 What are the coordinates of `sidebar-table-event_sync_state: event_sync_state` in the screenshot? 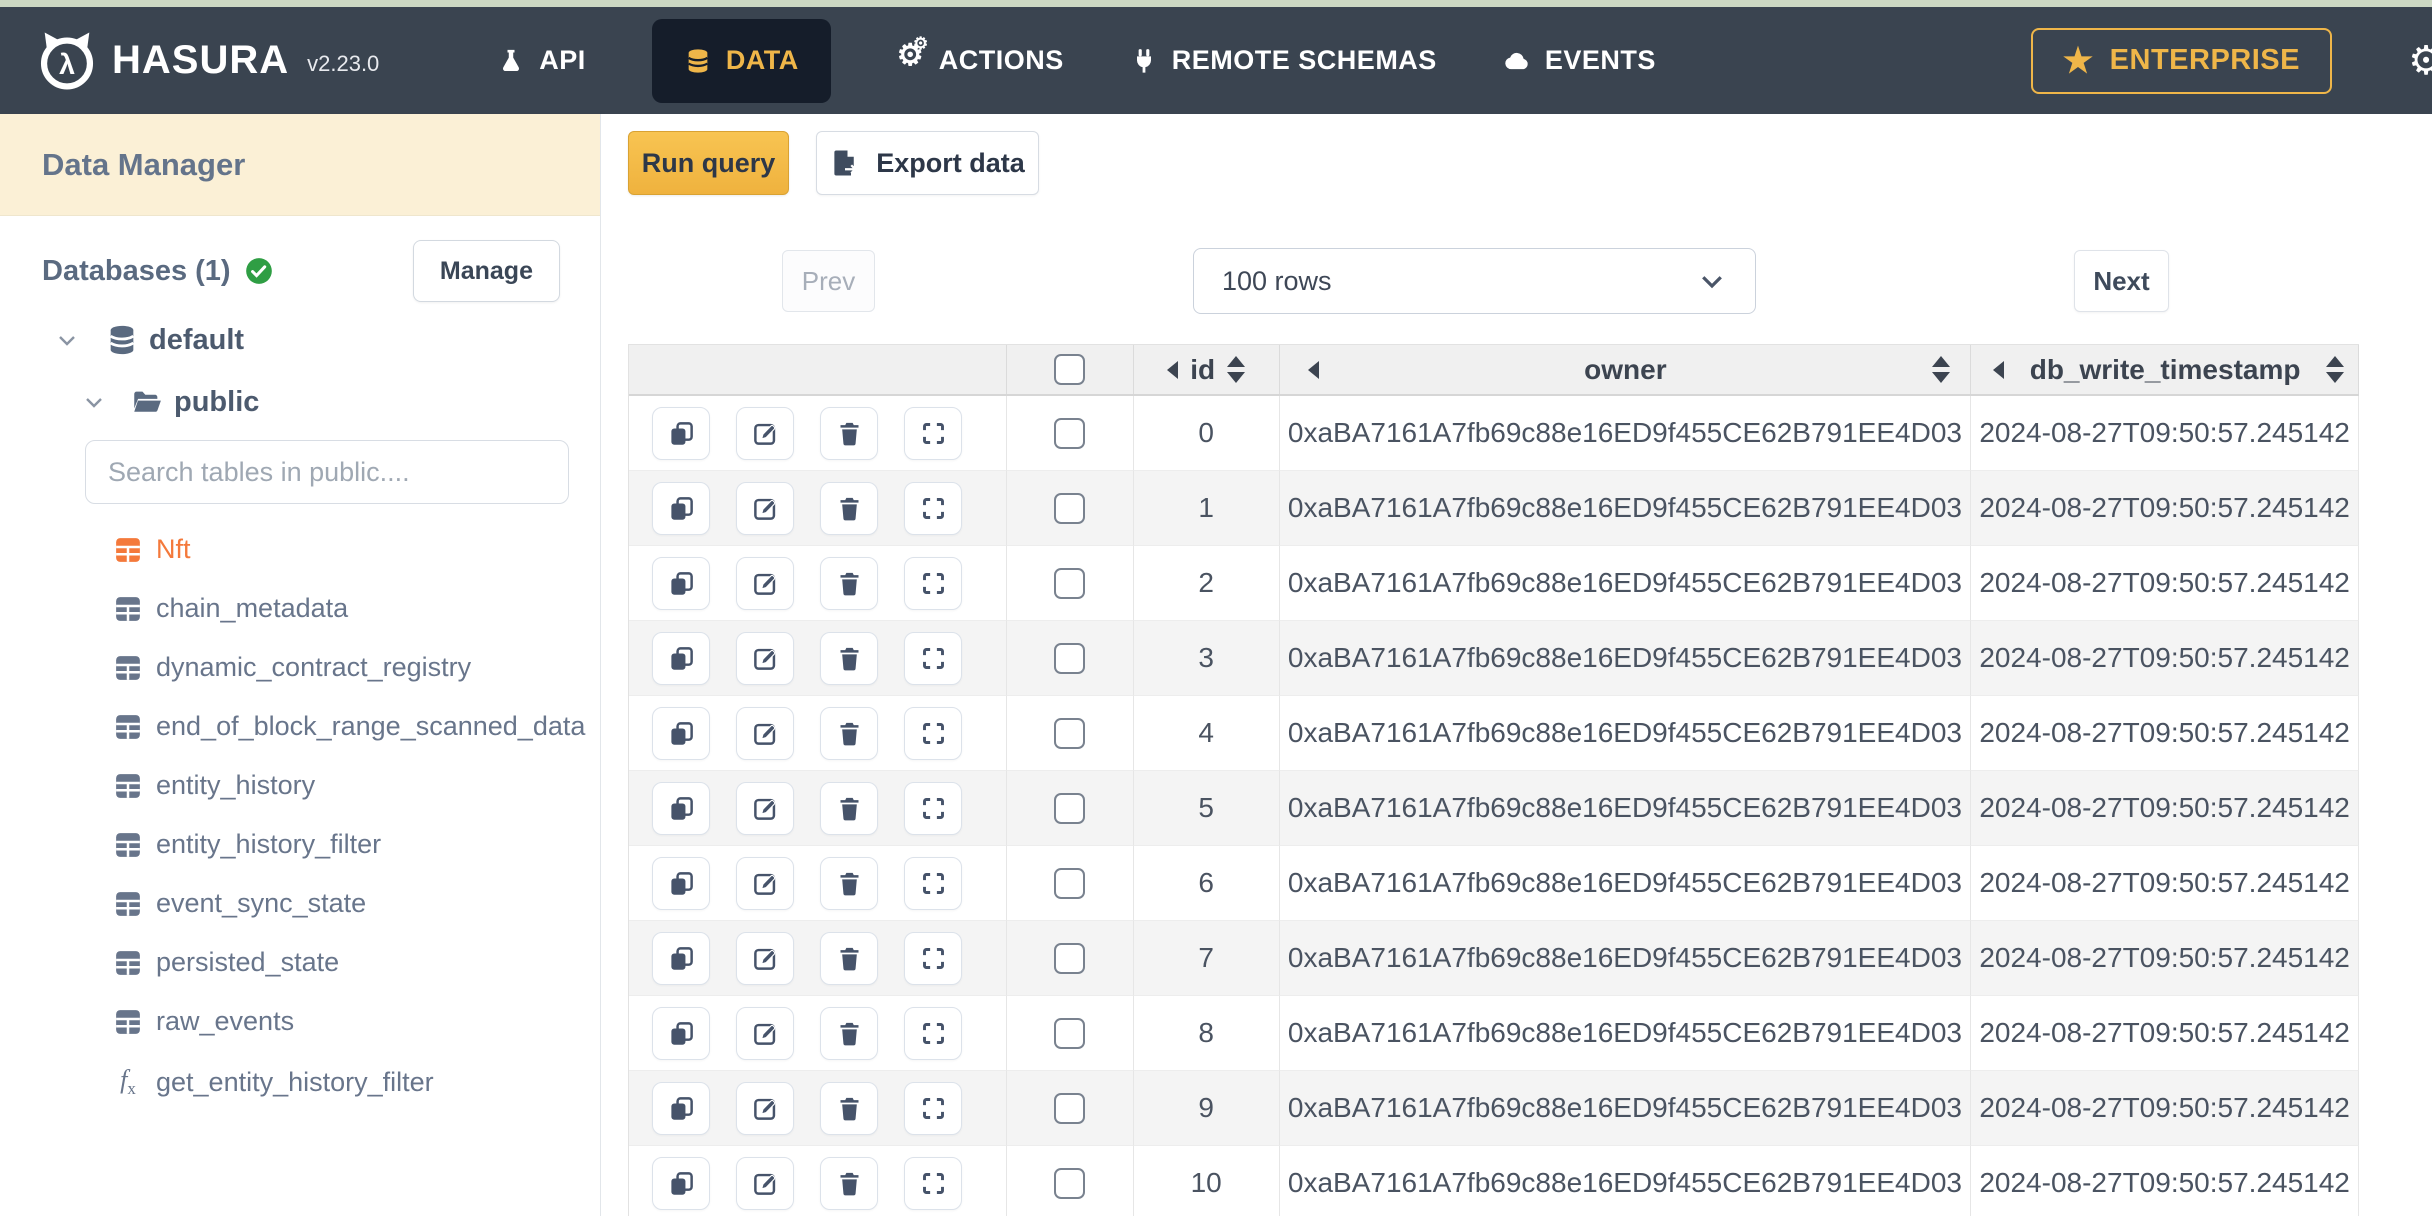 It's located at (300, 903).